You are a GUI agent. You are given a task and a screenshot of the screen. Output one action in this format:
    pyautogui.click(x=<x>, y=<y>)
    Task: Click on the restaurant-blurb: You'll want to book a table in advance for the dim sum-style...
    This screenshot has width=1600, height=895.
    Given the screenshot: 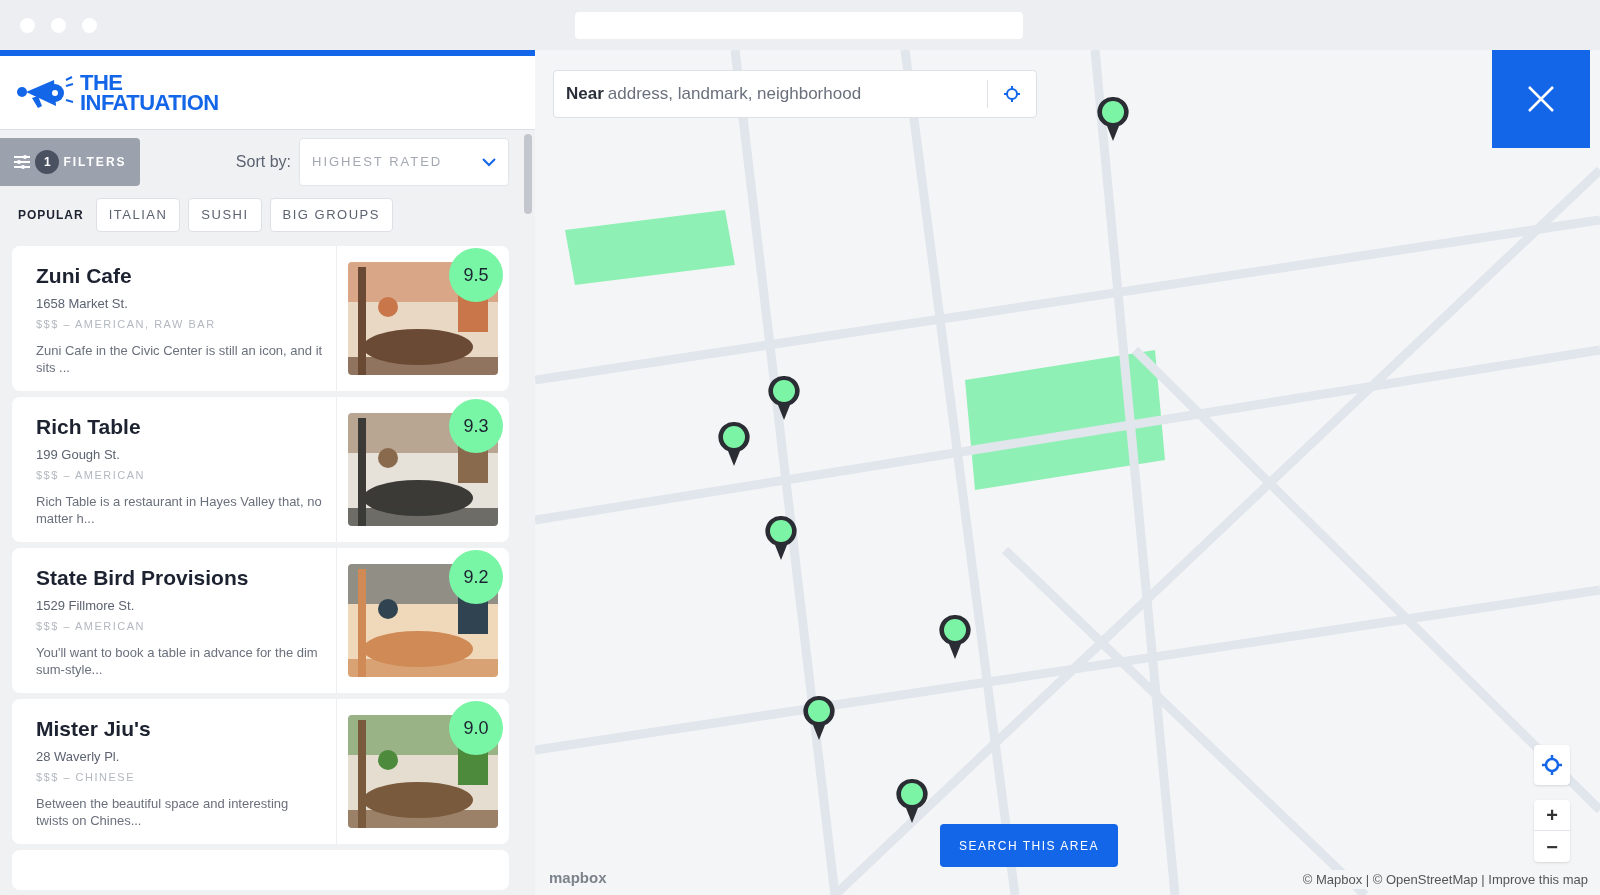 What is the action you would take?
    pyautogui.click(x=177, y=660)
    